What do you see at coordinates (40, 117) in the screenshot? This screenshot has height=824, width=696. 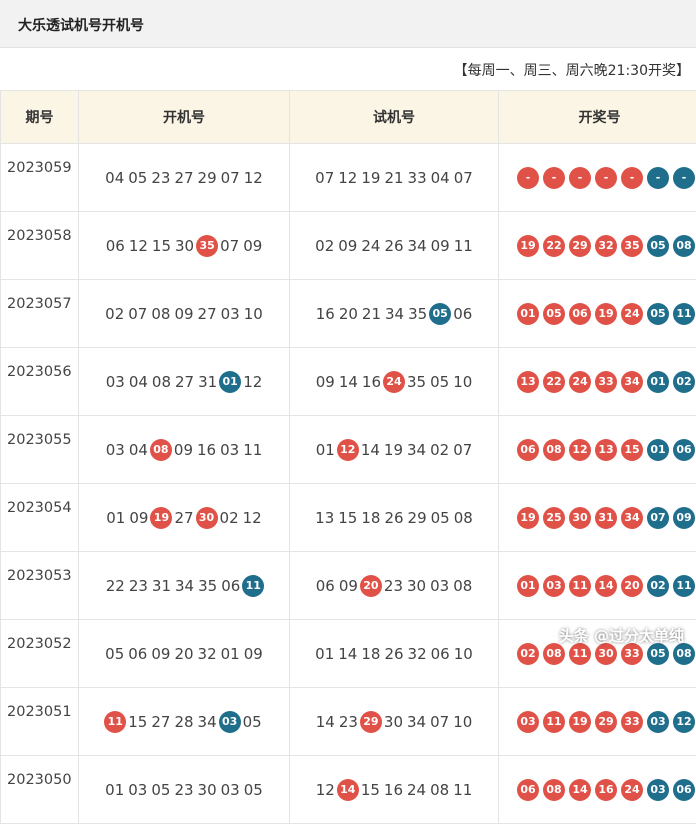 I see `column-header-issue: 期号` at bounding box center [40, 117].